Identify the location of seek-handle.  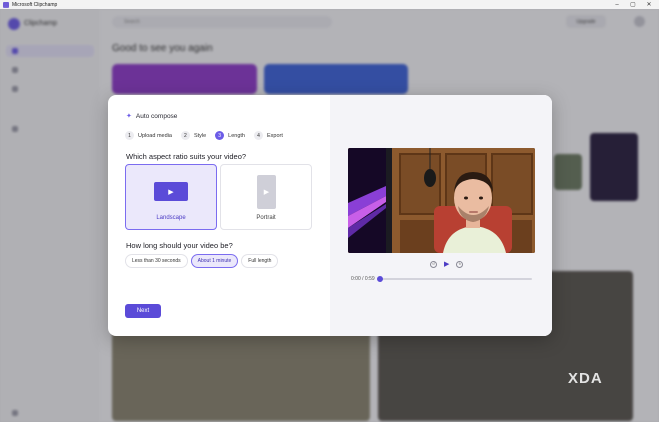
(380, 279).